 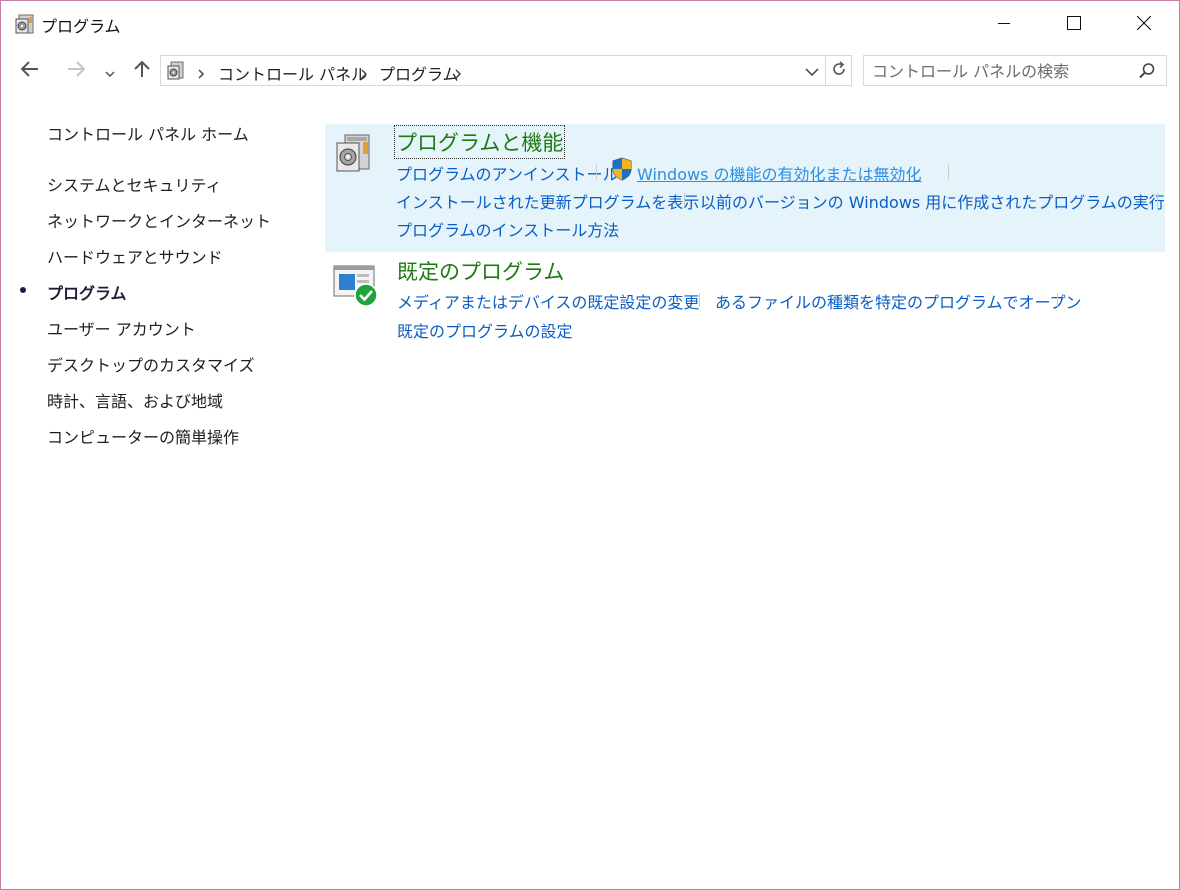 I want to click on sidebar-item-system-security: システムとセキュリティ, so click(x=134, y=184).